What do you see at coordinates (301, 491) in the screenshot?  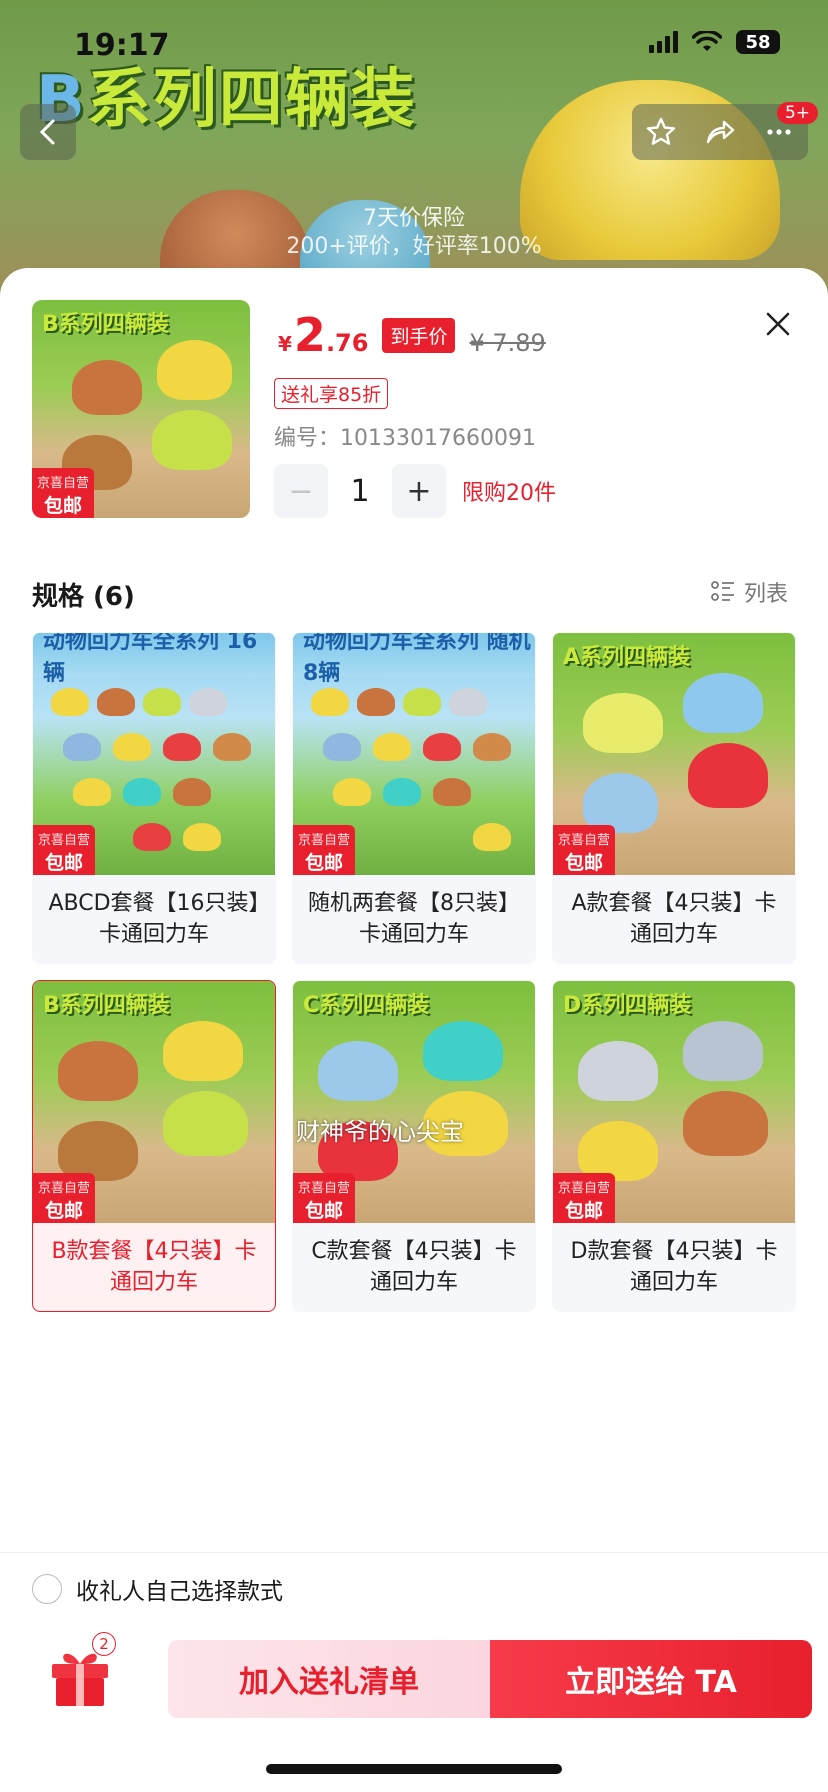 I see `decrease-button: −` at bounding box center [301, 491].